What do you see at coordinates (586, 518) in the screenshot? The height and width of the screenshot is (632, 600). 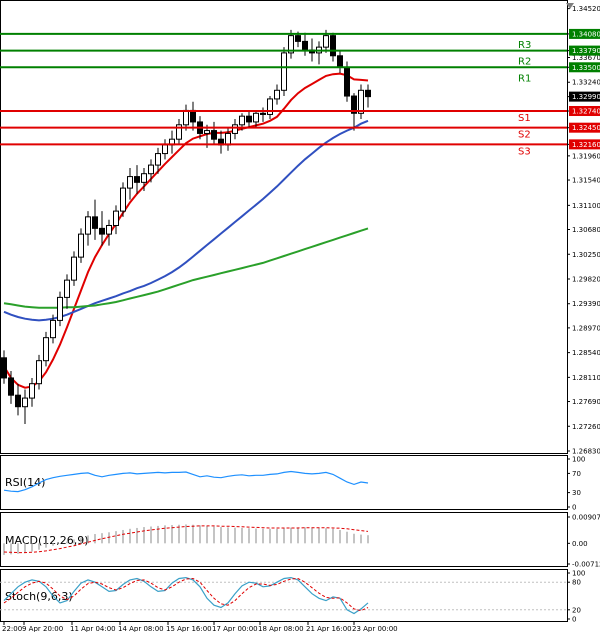 I see `indicator-tick-label: 0.009074` at bounding box center [586, 518].